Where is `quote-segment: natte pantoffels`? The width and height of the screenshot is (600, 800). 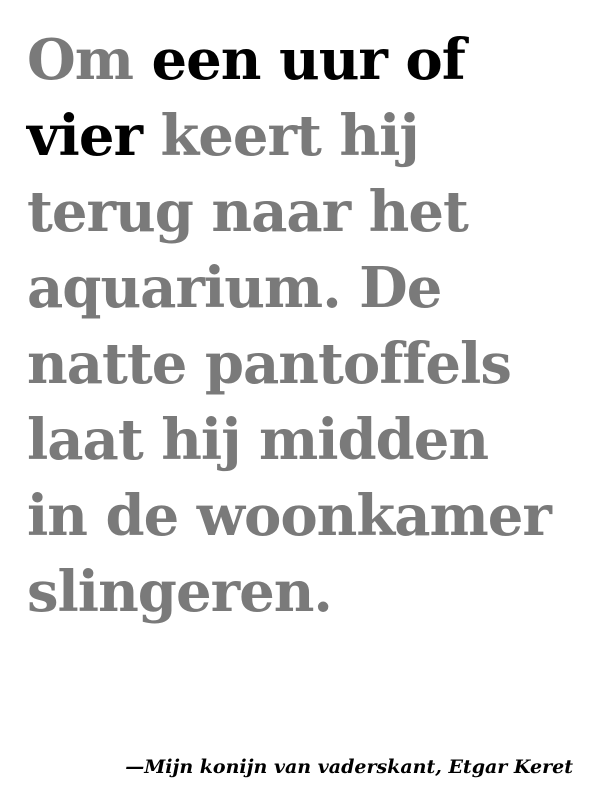 quote-segment: natte pantoffels is located at coordinates (269, 364).